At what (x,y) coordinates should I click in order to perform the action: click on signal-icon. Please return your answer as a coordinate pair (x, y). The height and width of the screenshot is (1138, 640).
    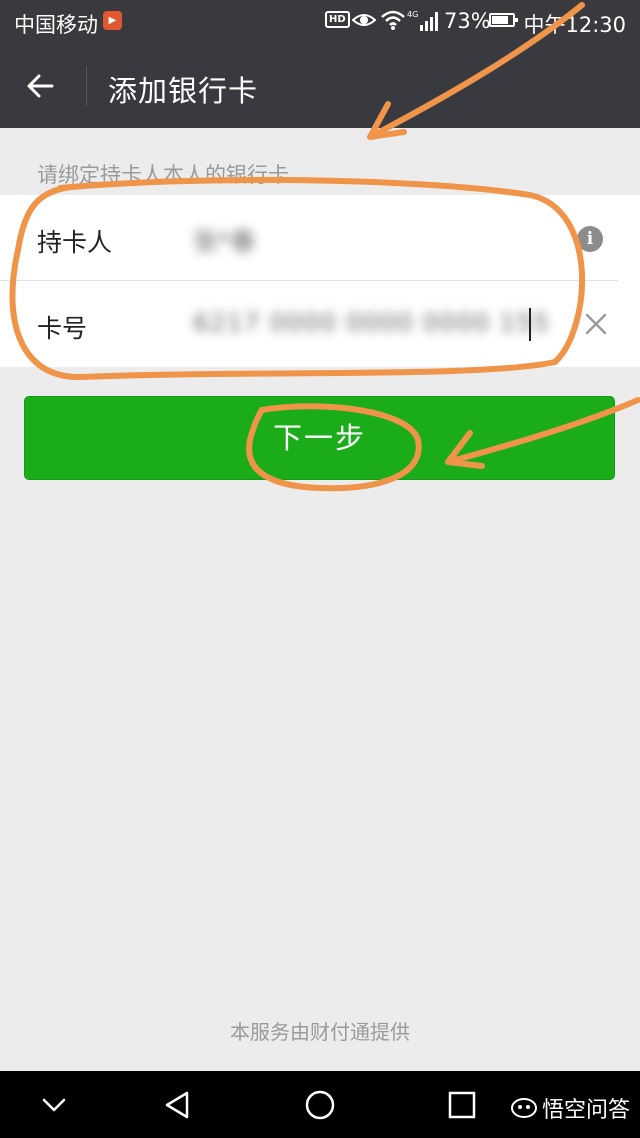
    Looking at the image, I should click on (430, 23).